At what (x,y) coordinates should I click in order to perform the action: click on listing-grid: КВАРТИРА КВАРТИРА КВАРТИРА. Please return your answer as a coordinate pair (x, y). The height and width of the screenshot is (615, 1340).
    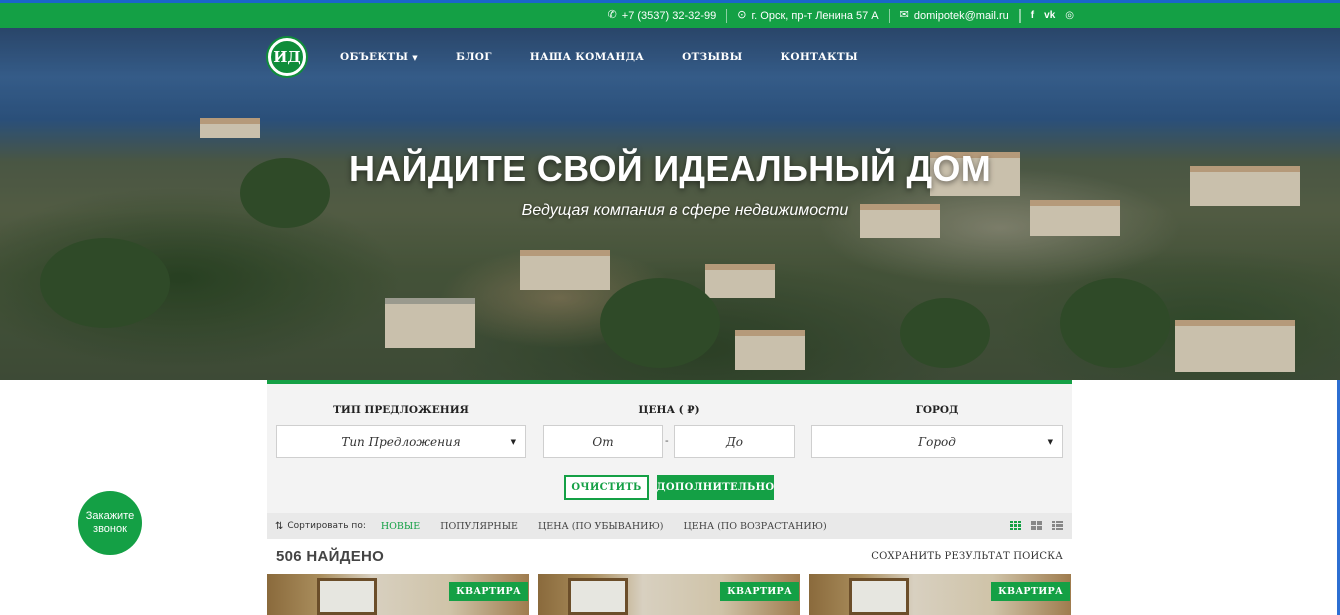
    Looking at the image, I should click on (669, 594).